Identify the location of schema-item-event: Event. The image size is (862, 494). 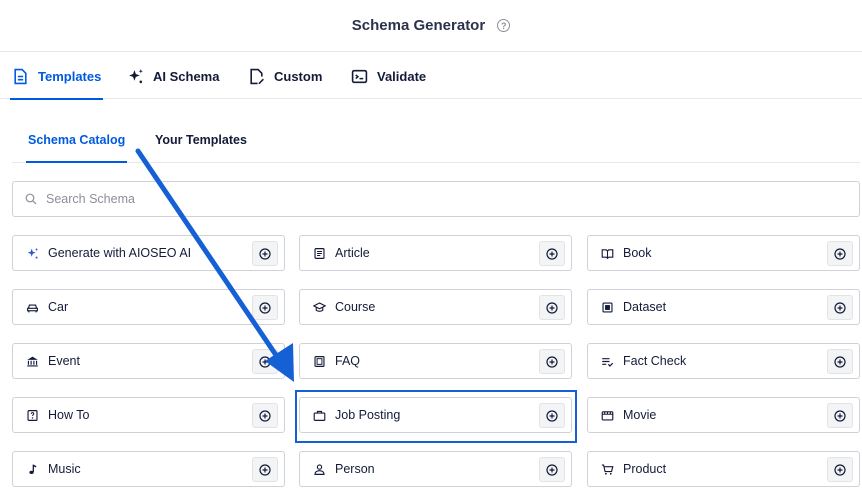
(148, 361).